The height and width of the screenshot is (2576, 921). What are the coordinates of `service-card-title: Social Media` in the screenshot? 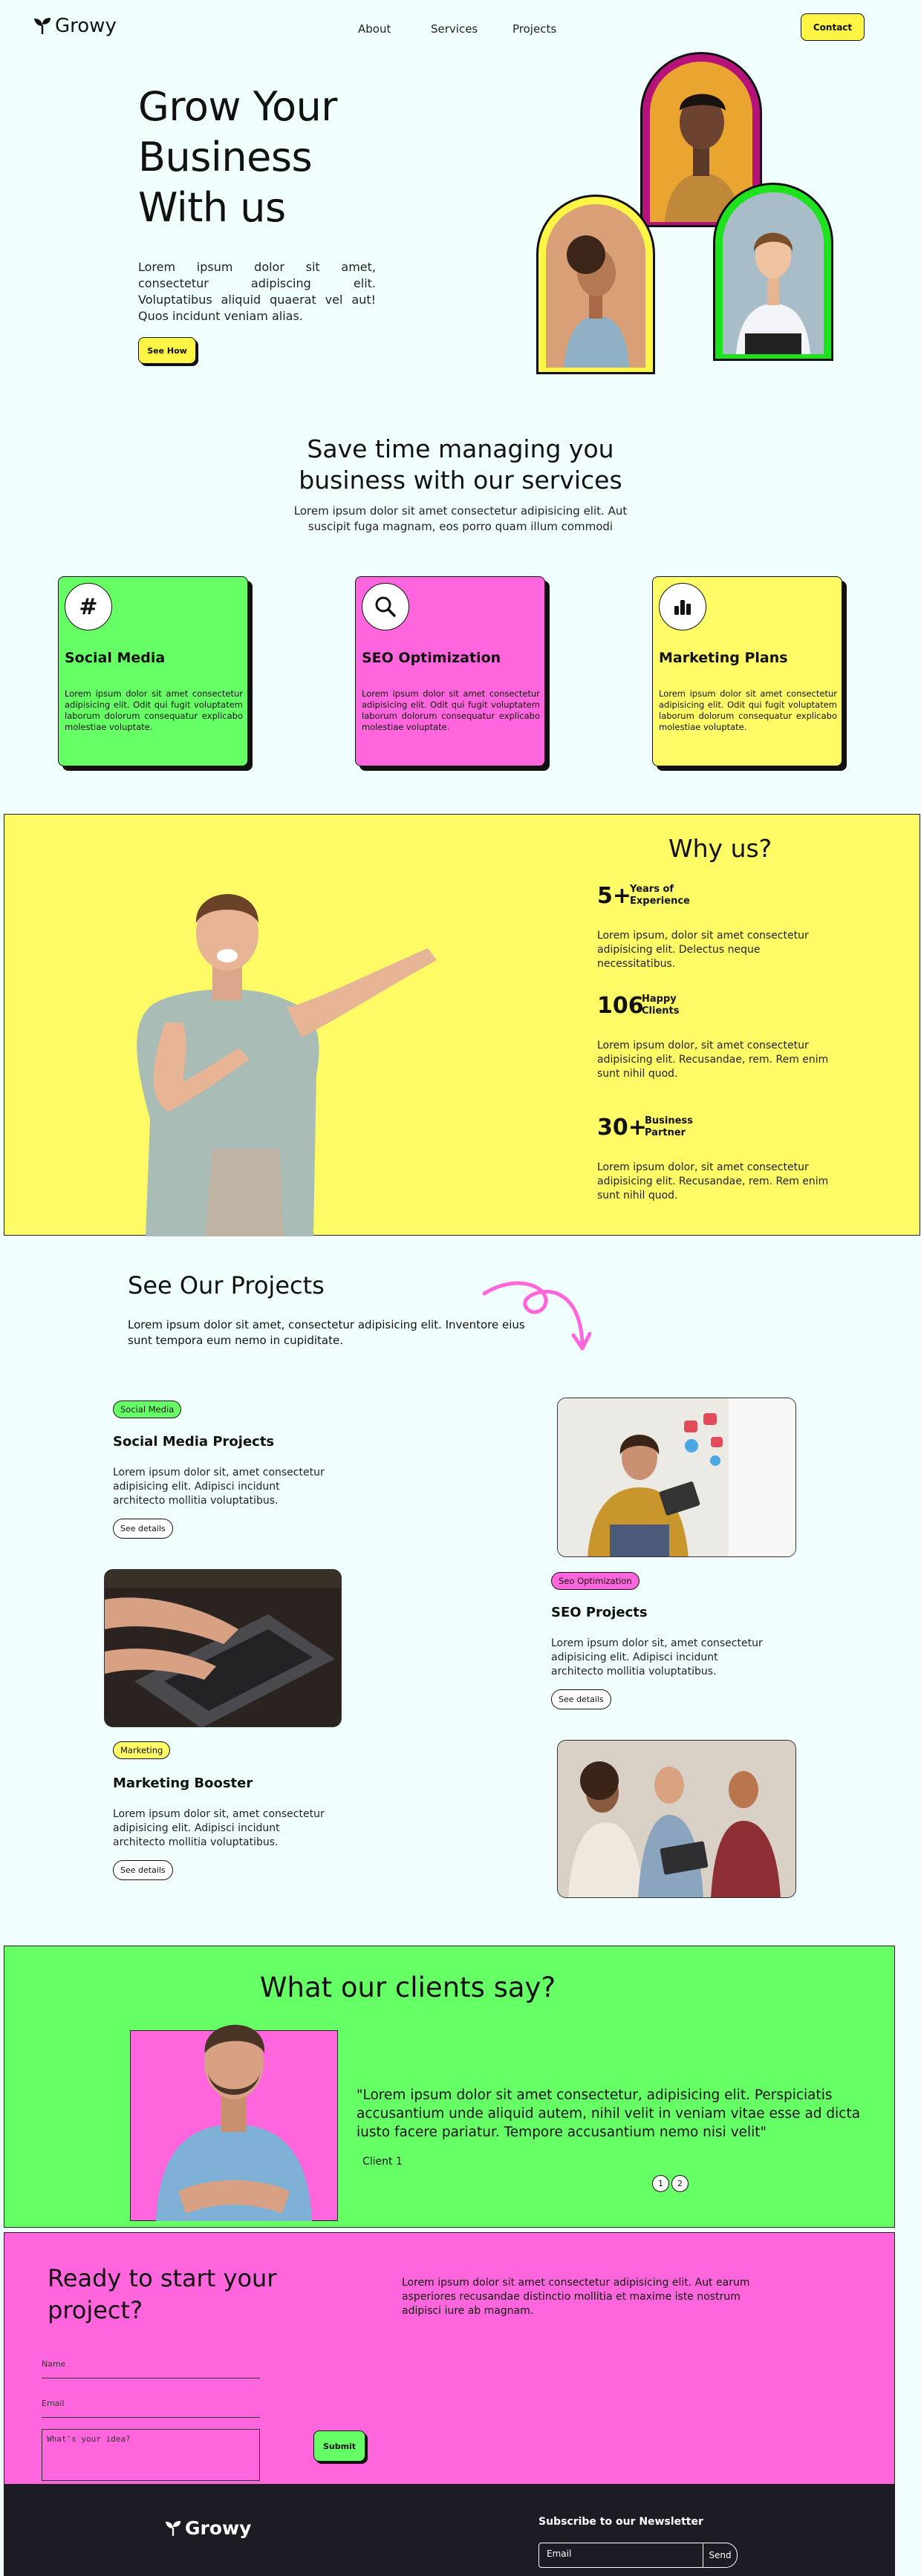 It's located at (116, 658).